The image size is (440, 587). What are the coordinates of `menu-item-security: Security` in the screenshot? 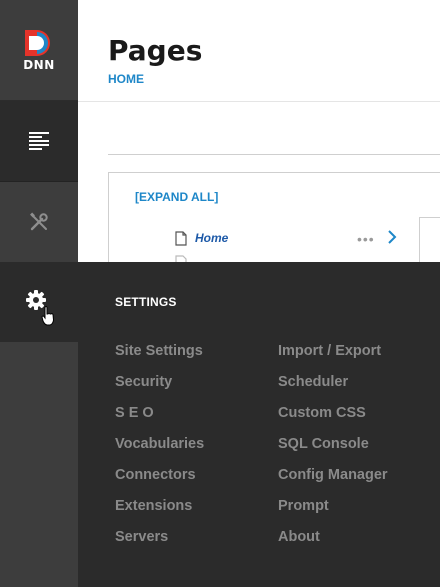 It's located at (159, 388).